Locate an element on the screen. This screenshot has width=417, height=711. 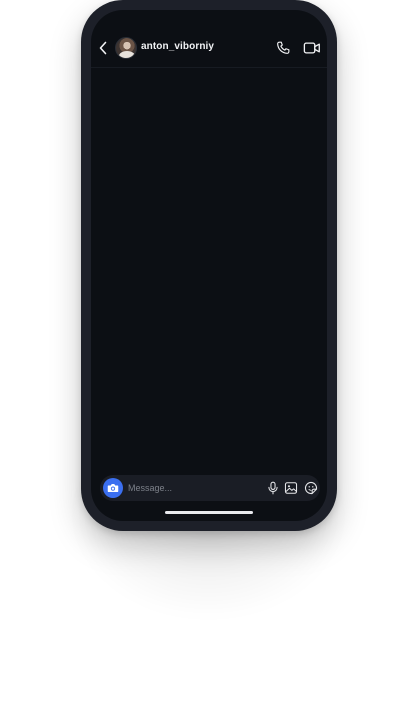
video-call-button is located at coordinates (312, 48).